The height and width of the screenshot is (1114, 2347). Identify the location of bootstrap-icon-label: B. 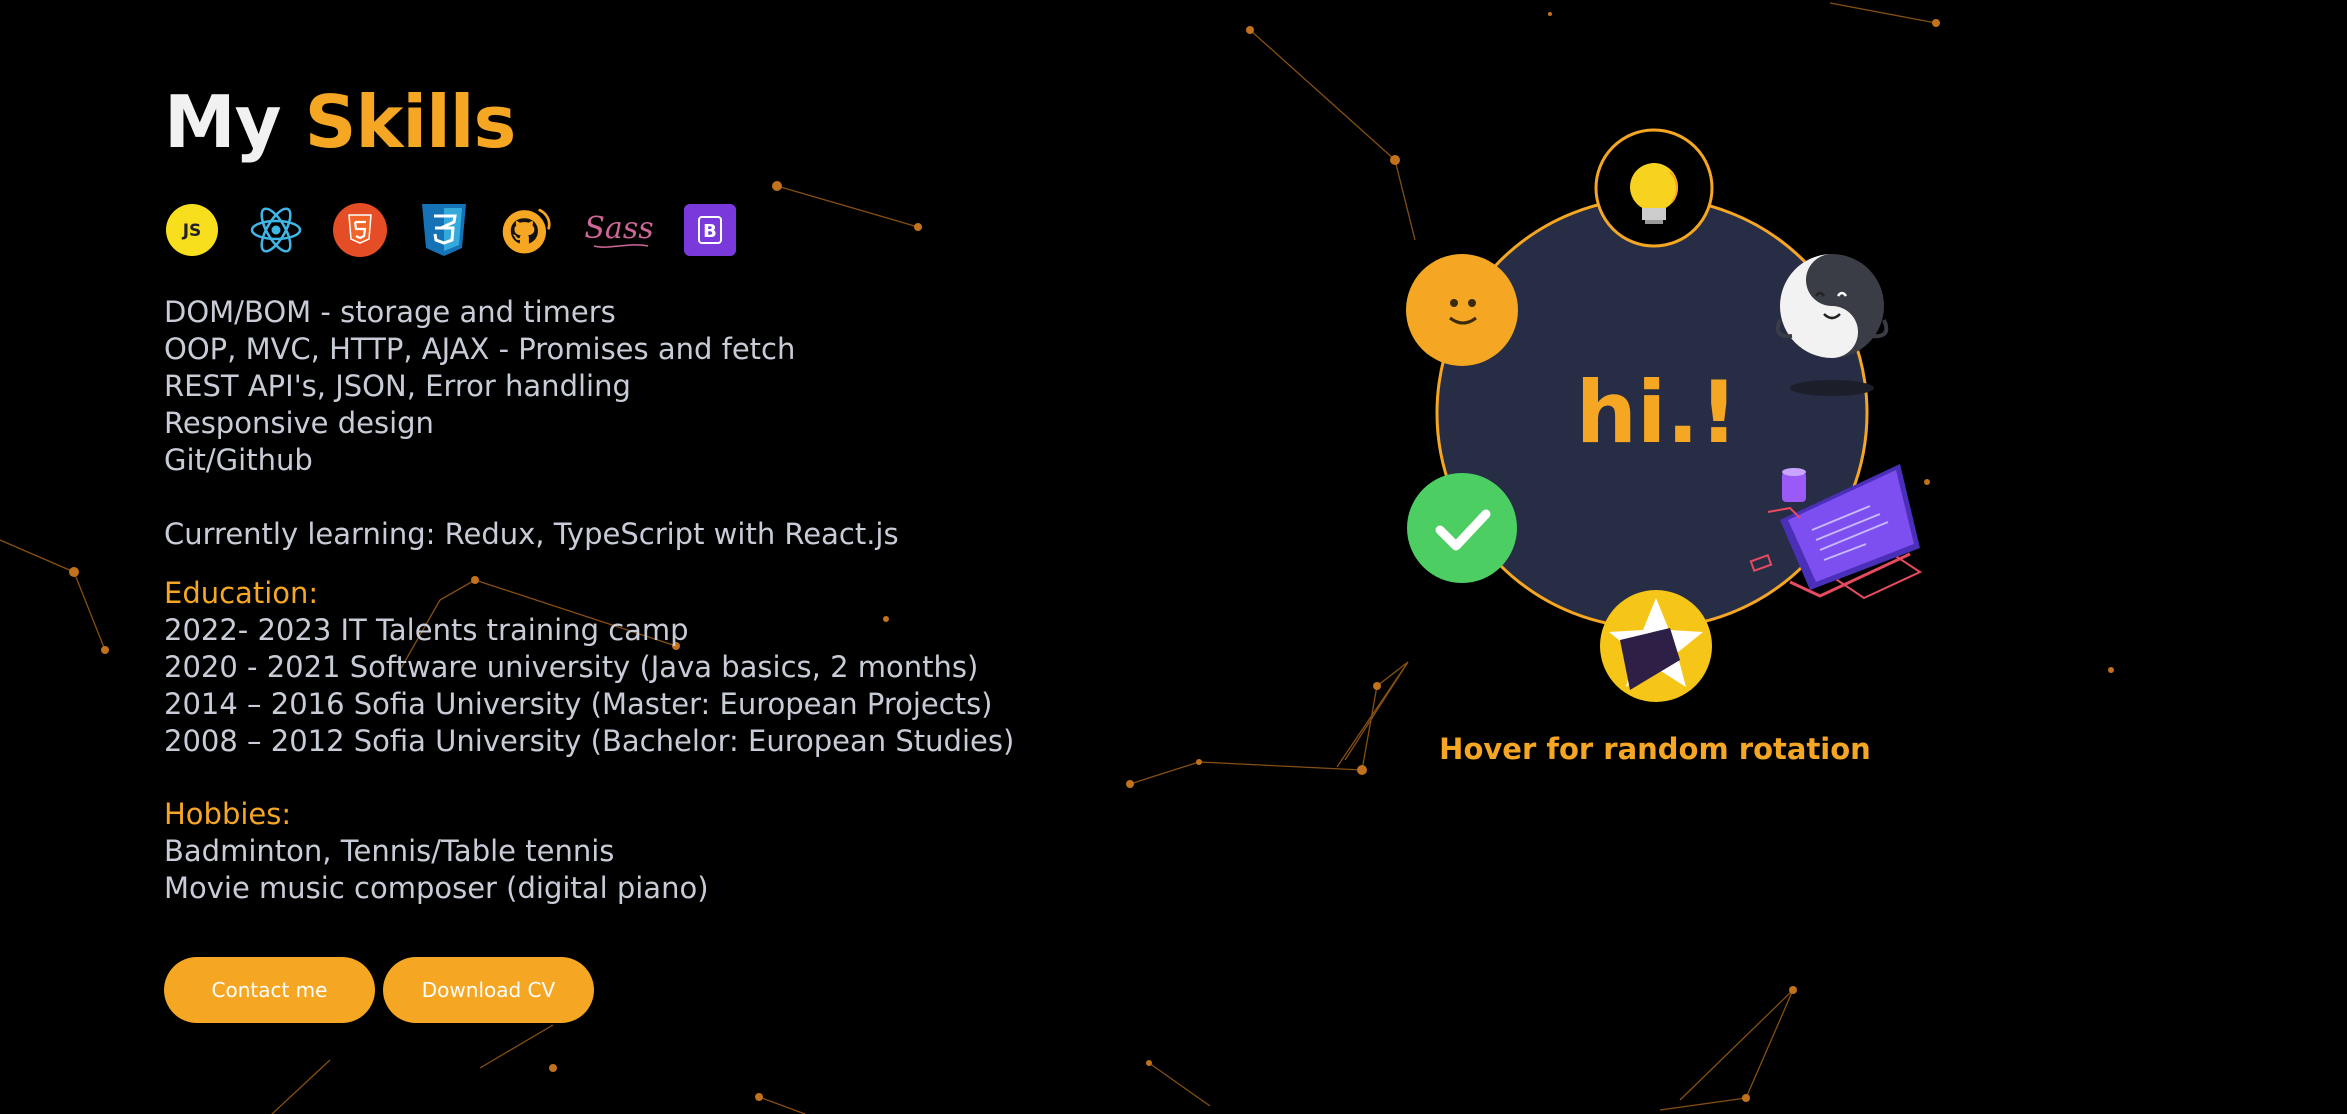
(710, 231).